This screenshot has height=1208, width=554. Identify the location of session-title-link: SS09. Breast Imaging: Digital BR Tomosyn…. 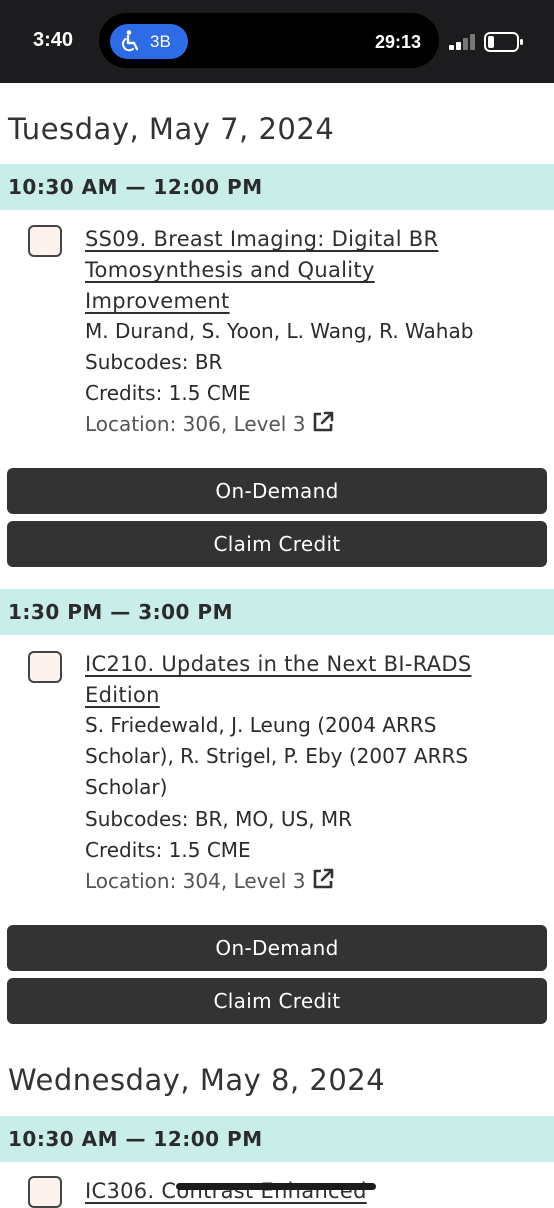
(310, 270).